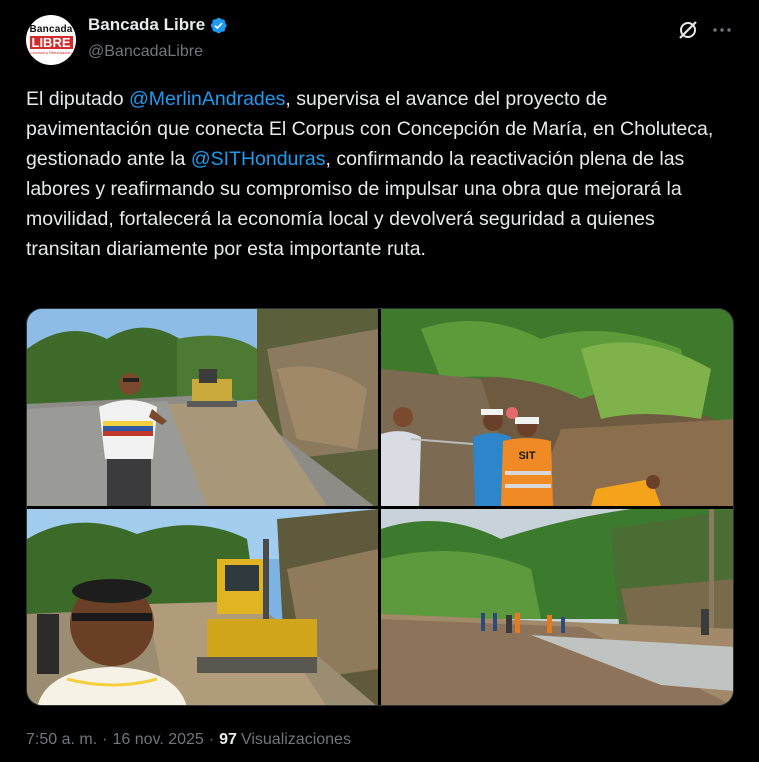 The width and height of the screenshot is (759, 762). I want to click on avatar-logo-line1: Bancada, so click(51, 29).